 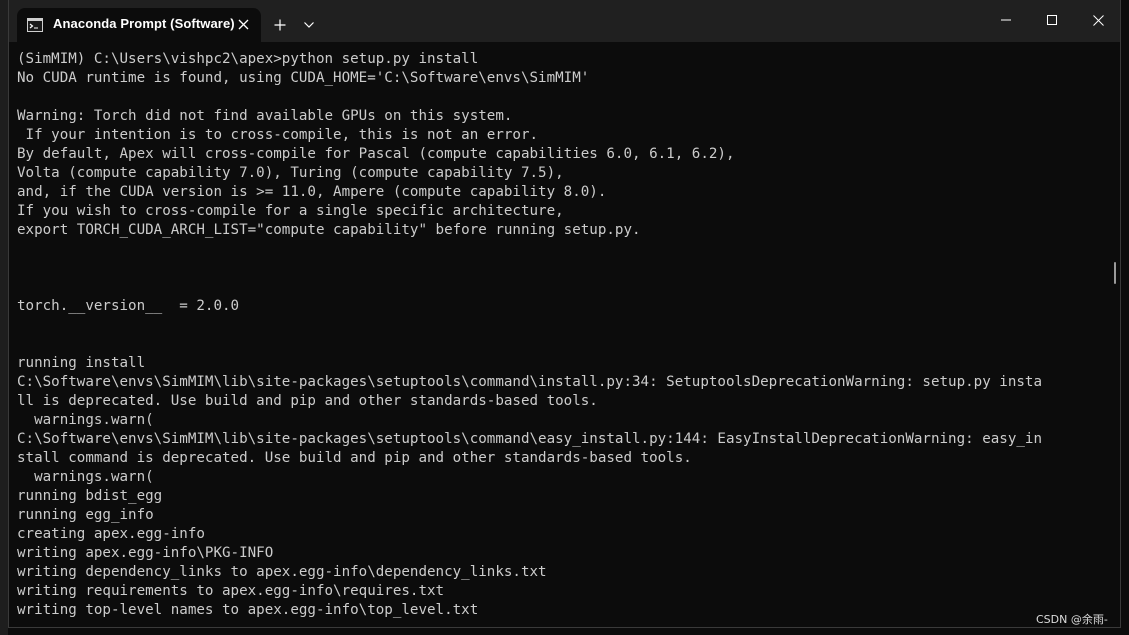 I want to click on tab-anaconda-prompt: Anaconda Prompt (Software), so click(x=139, y=25).